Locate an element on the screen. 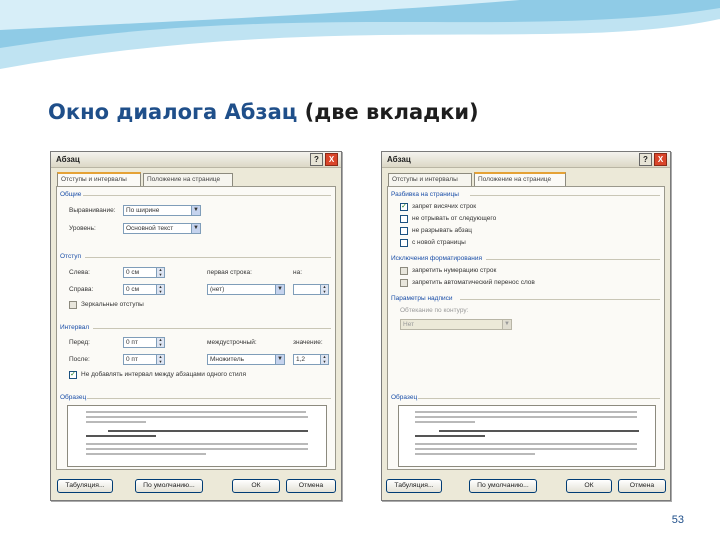 This screenshot has width=720, height=540. page-break-before-checkbox is located at coordinates (404, 243).